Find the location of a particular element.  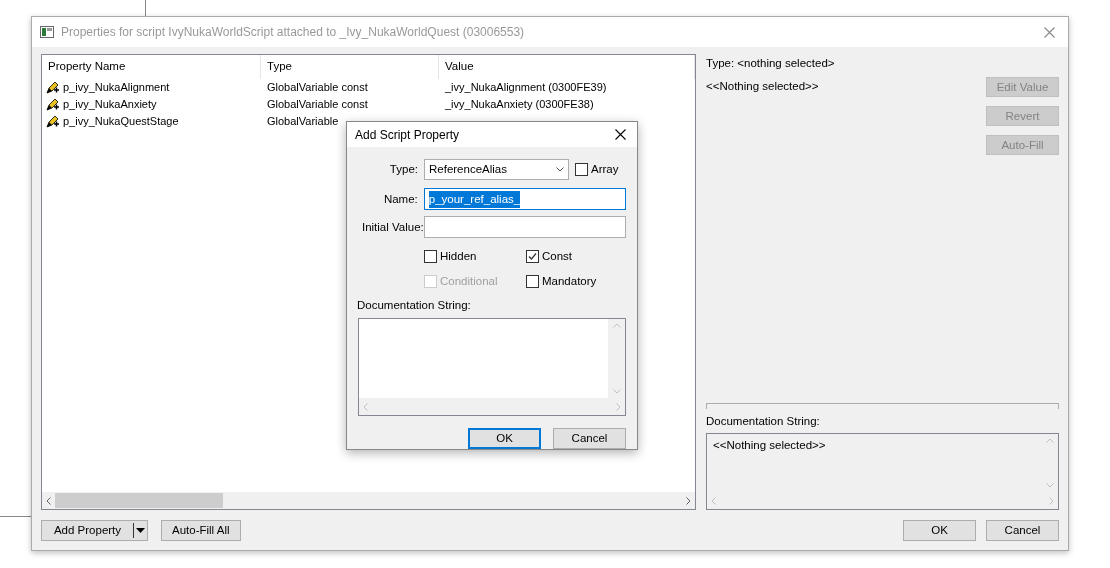

type-dropdown: ReferenceAlias is located at coordinates (496, 169).